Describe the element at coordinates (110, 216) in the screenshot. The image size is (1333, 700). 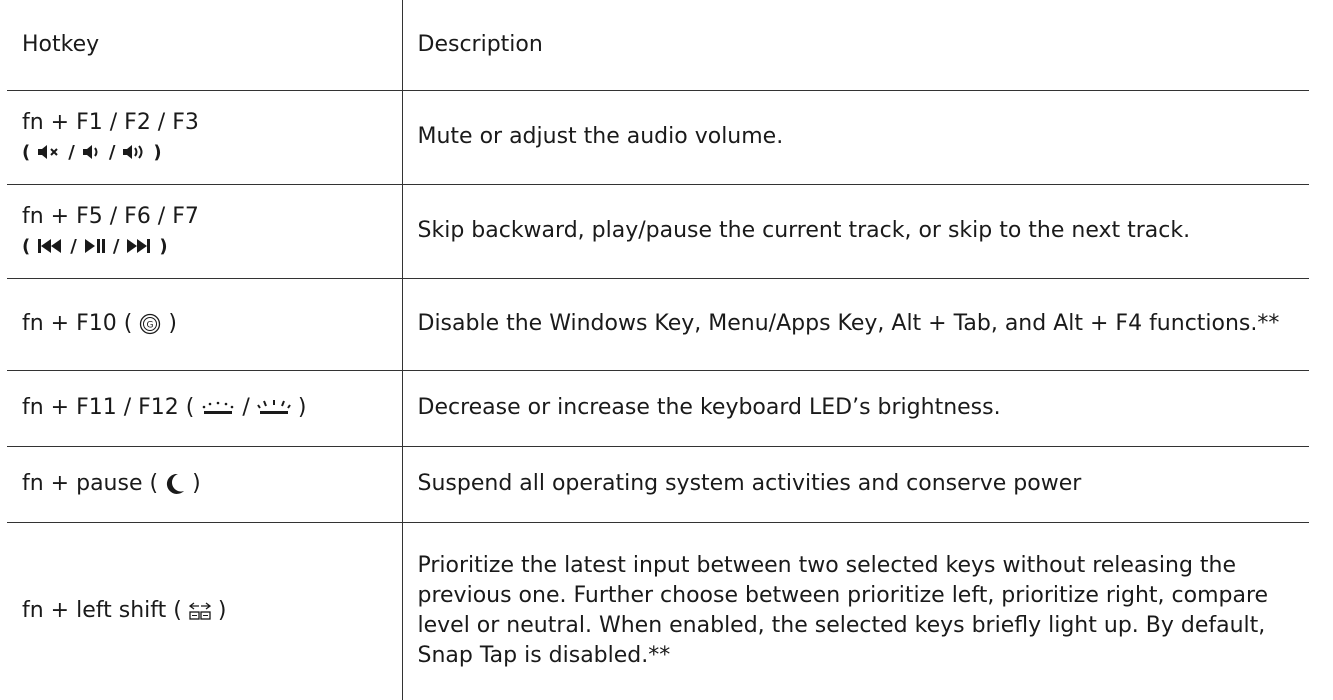
I see `hotkey-keys: fn + F5 / F6 / F7` at that location.